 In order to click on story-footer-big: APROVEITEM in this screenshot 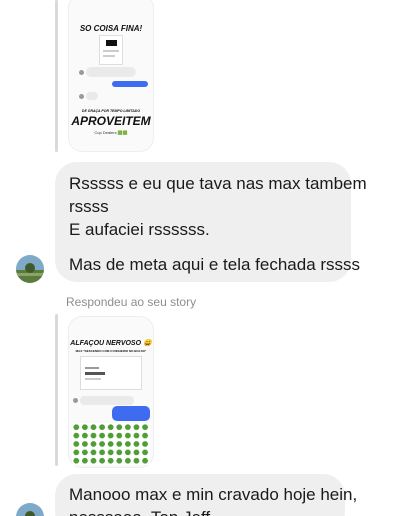, I will do `click(111, 121)`.